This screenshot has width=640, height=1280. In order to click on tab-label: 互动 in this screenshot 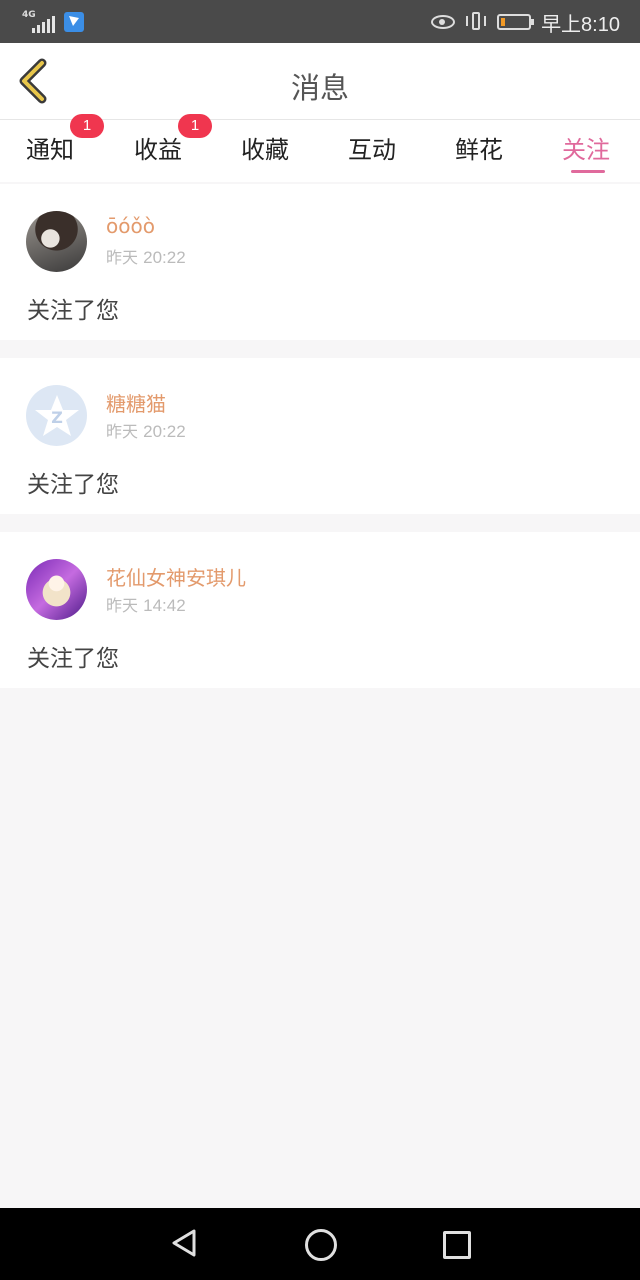, I will do `click(372, 150)`.